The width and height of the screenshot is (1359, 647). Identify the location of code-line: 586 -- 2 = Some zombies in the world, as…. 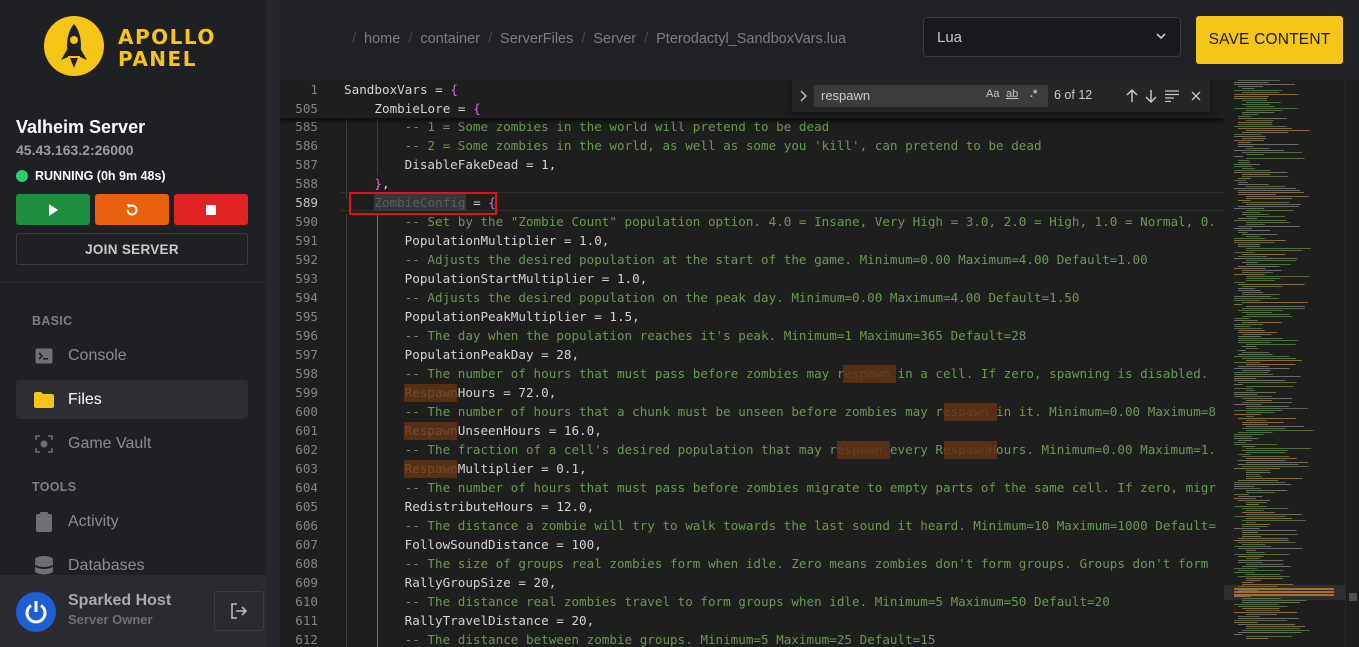
(752, 145).